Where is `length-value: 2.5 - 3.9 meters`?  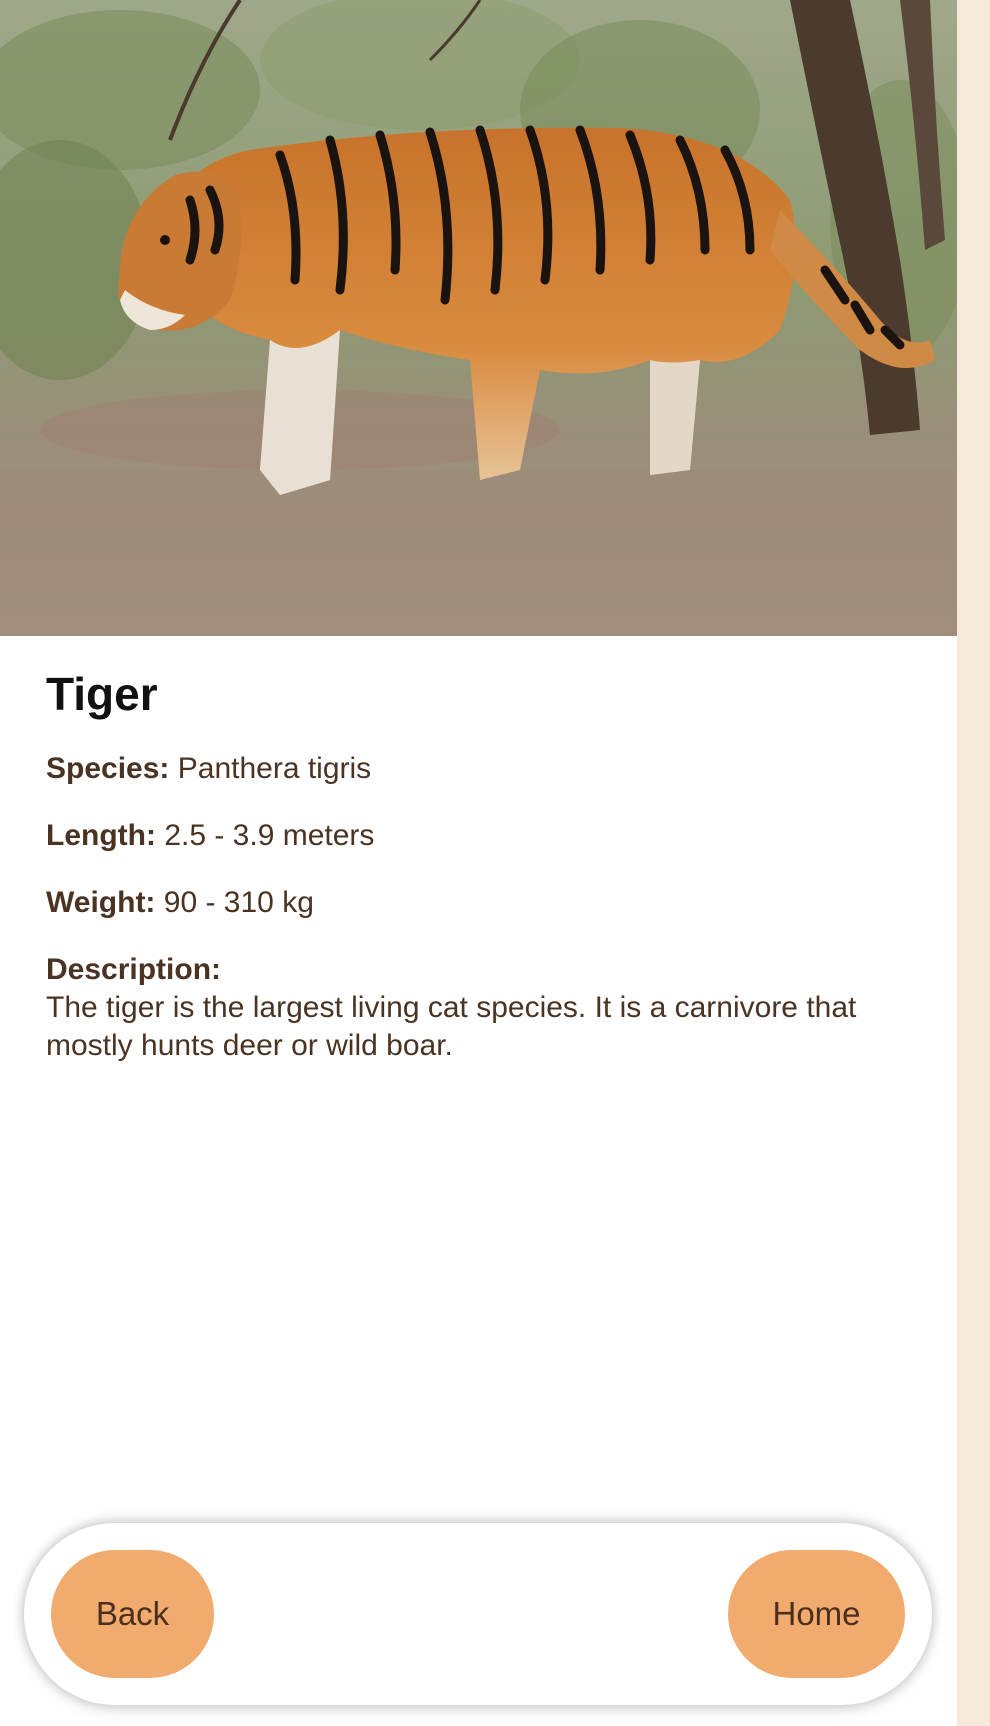 length-value: 2.5 - 3.9 meters is located at coordinates (269, 835).